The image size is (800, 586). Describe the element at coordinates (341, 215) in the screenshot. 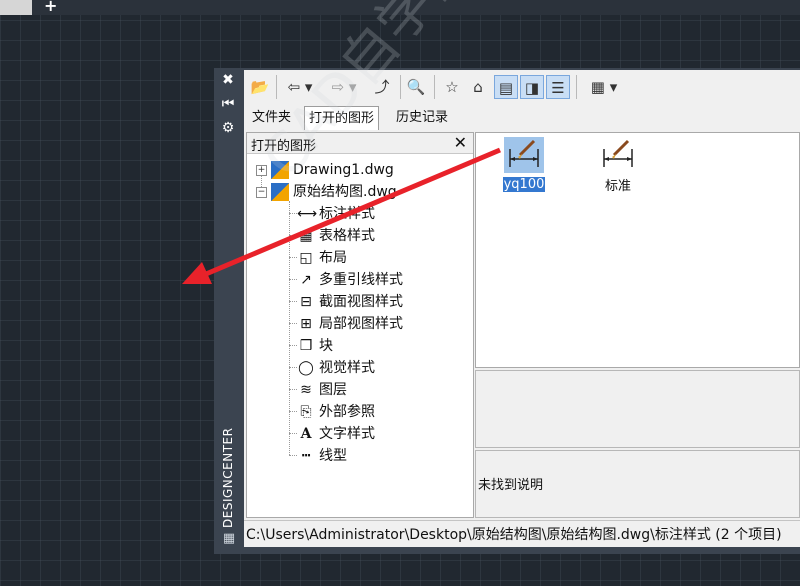

I see `annotation-arrow` at that location.